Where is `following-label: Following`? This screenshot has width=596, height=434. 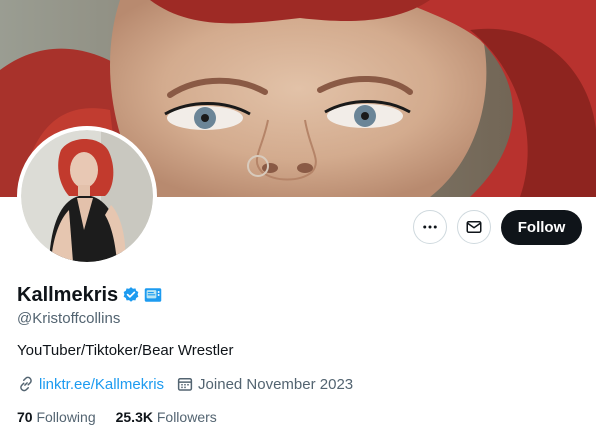 following-label: Following is located at coordinates (66, 417).